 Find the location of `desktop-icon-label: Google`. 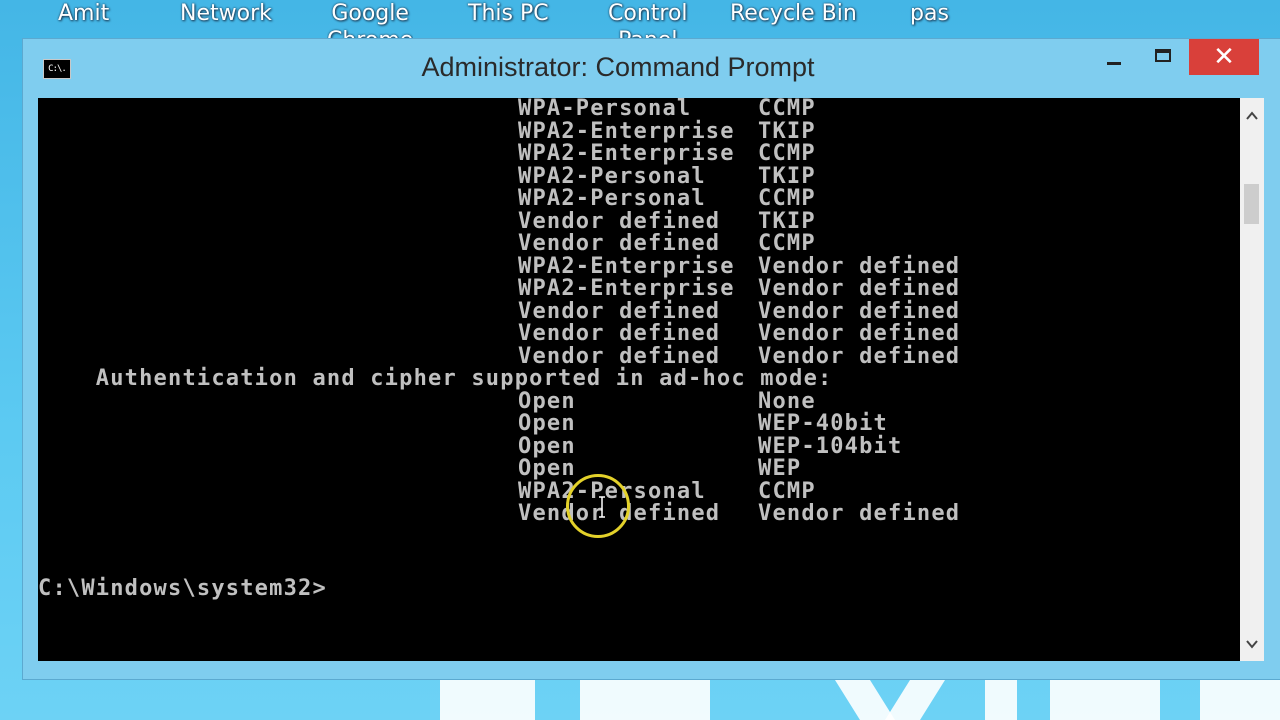

desktop-icon-label: Google is located at coordinates (370, 13).